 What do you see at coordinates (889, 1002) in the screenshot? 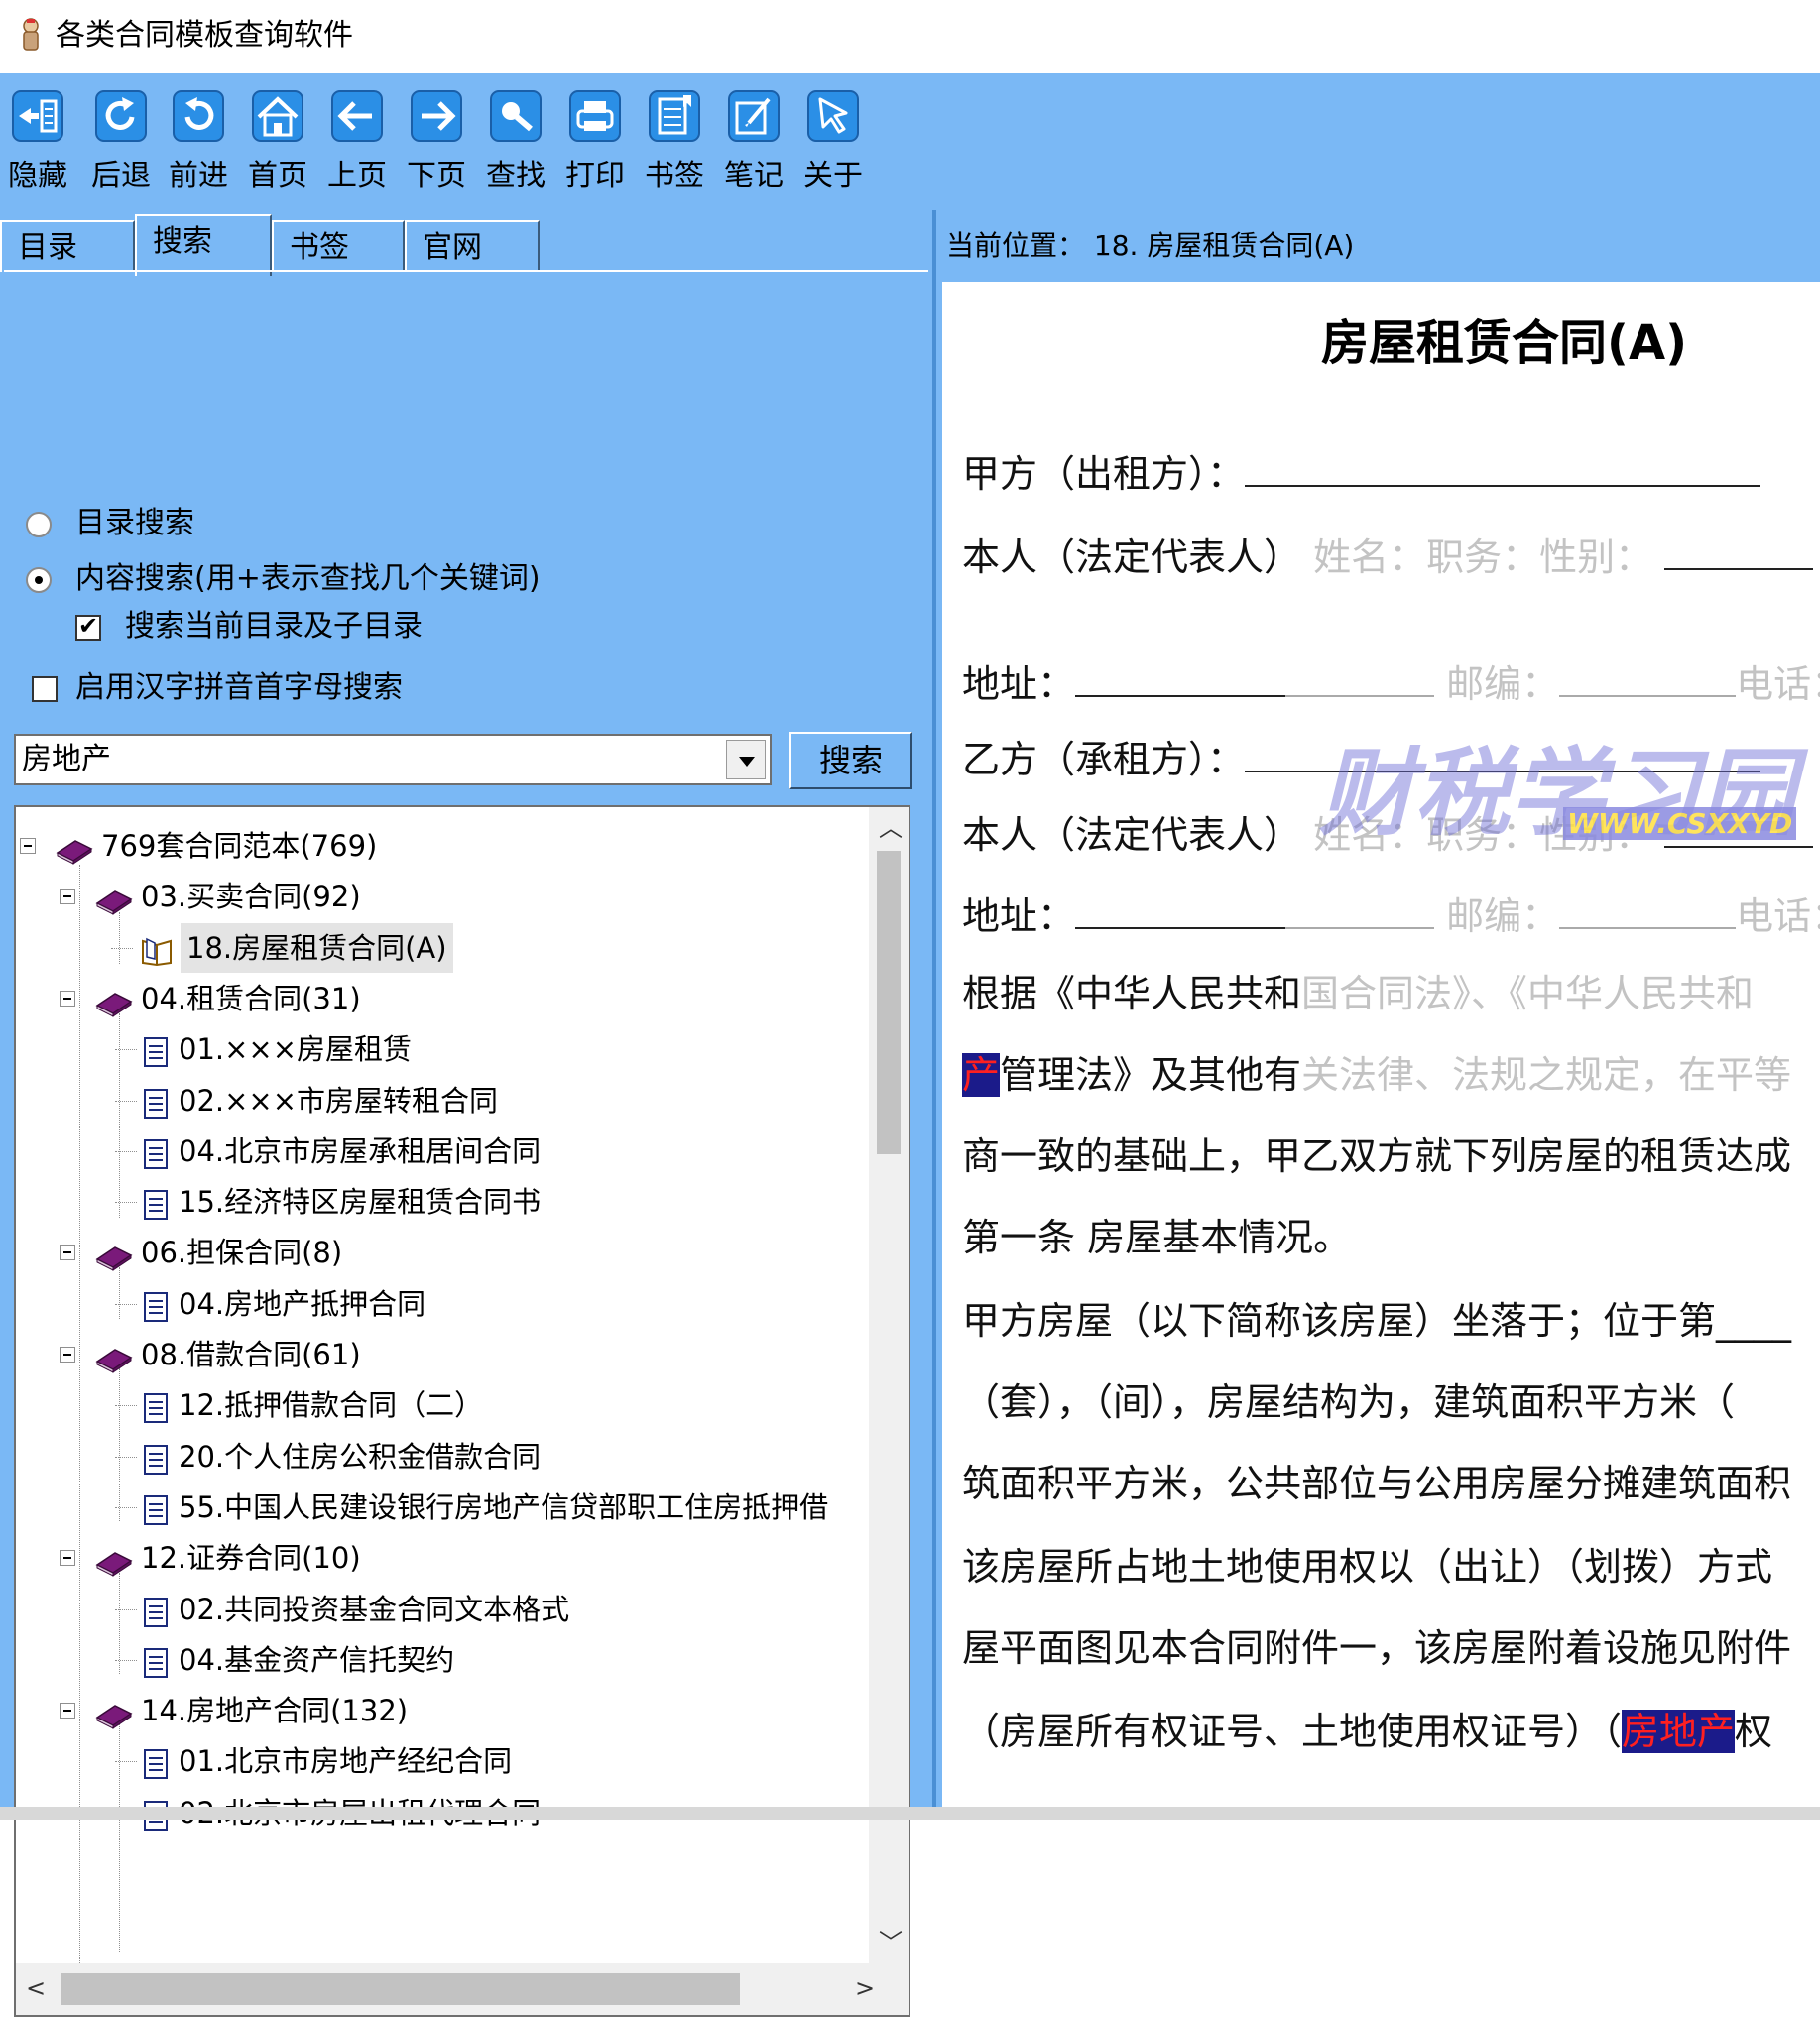
I see `tree-vscroll-thumb` at bounding box center [889, 1002].